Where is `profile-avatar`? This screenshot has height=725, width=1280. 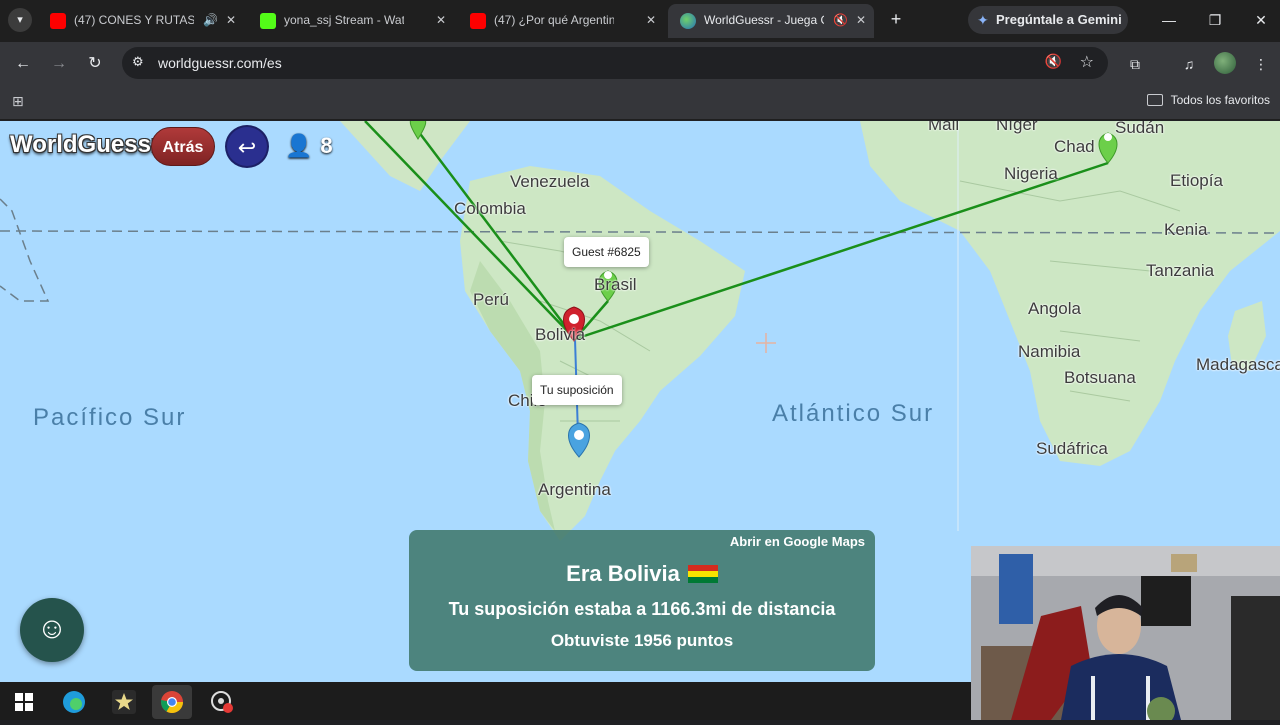
profile-avatar is located at coordinates (1225, 63).